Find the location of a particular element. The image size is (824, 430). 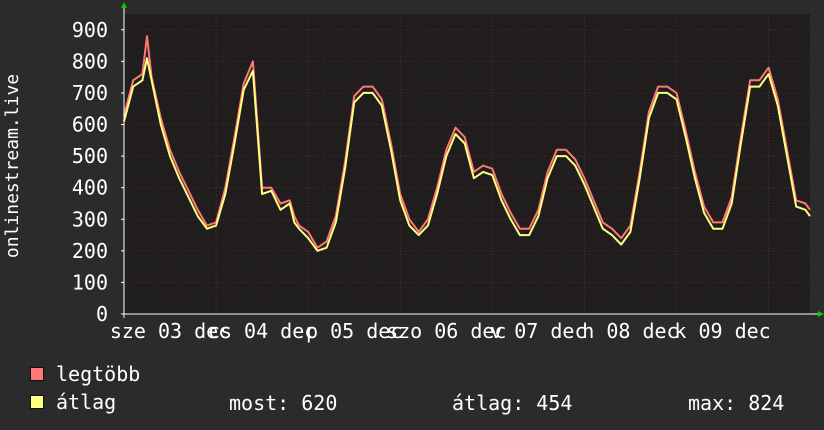

y-tick-label: 100 is located at coordinates (90, 282).